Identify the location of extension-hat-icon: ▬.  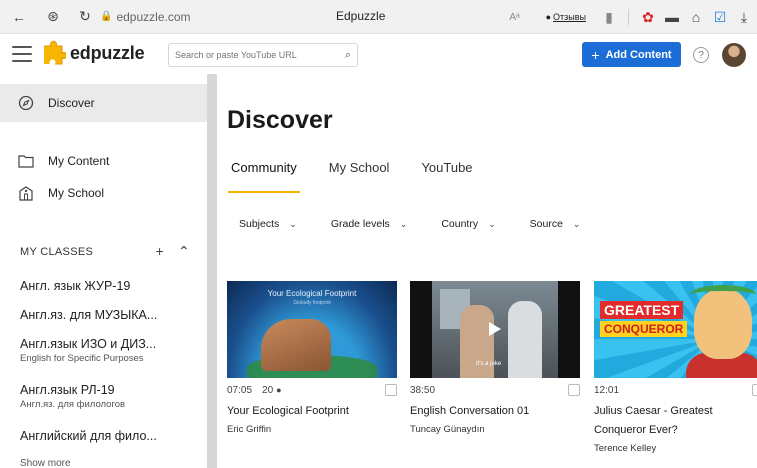
(672, 17).